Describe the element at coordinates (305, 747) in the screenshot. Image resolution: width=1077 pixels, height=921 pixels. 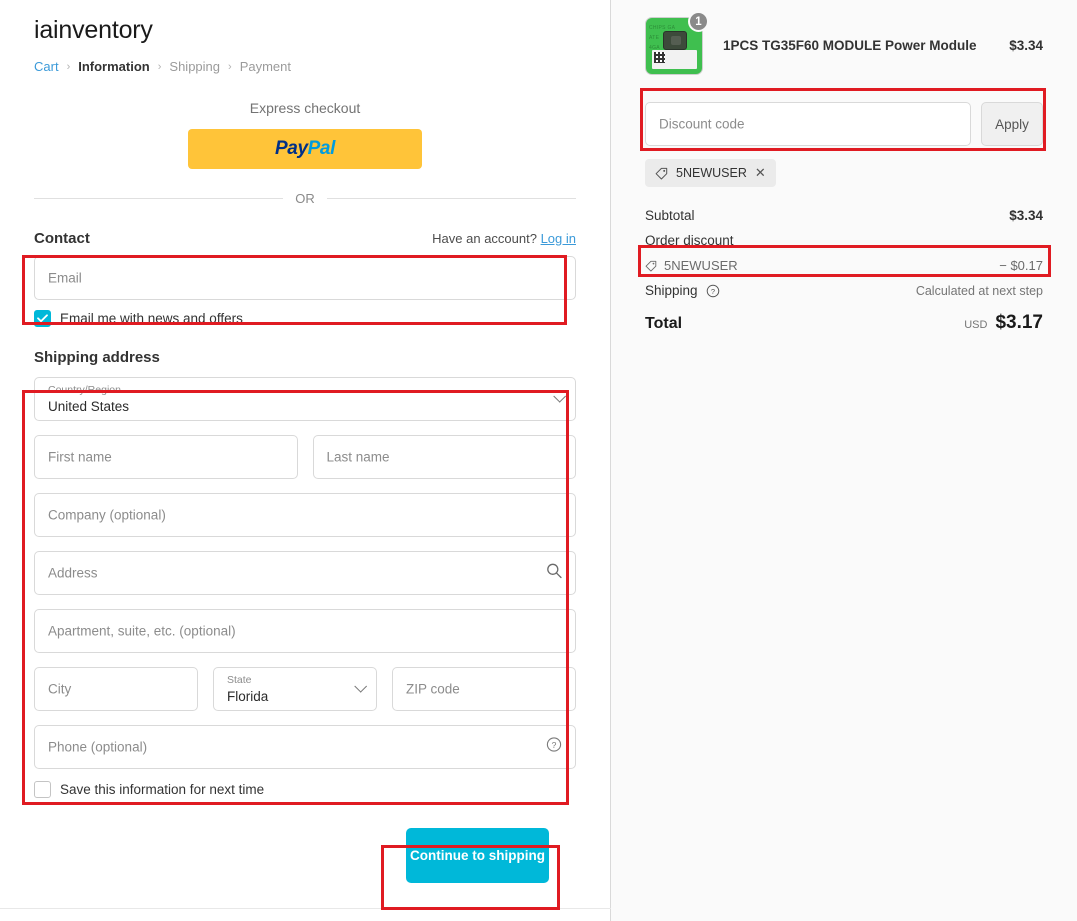
I see `phone-field: Phone (optional) ?` at that location.